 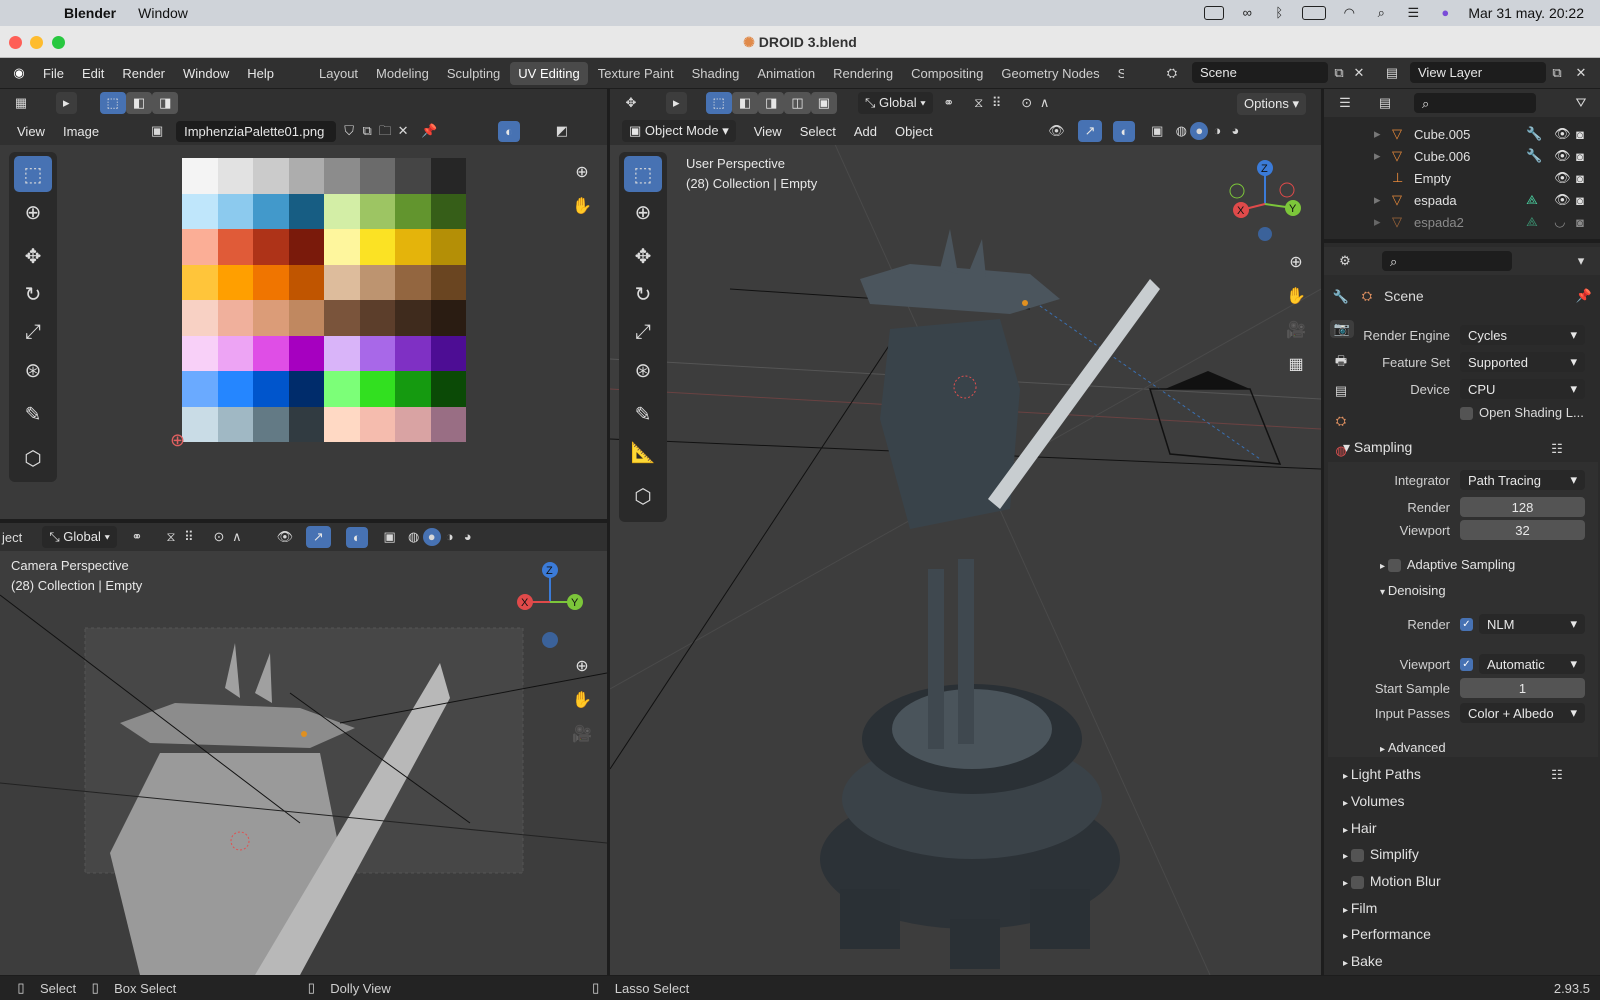 I want to click on camera-gizmo-icon: ↗, so click(x=318, y=537).